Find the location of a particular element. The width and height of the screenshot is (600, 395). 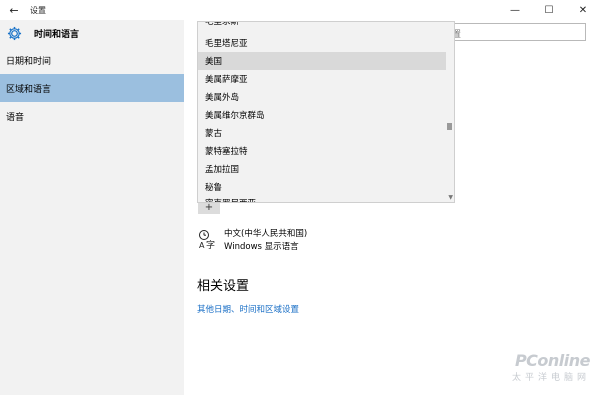

dropdown-option: 毛里塔尼亚 is located at coordinates (322, 43).